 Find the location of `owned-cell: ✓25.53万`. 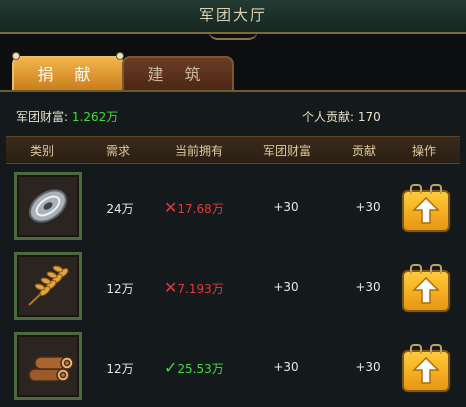

owned-cell: ✓25.53万 is located at coordinates (204, 367).